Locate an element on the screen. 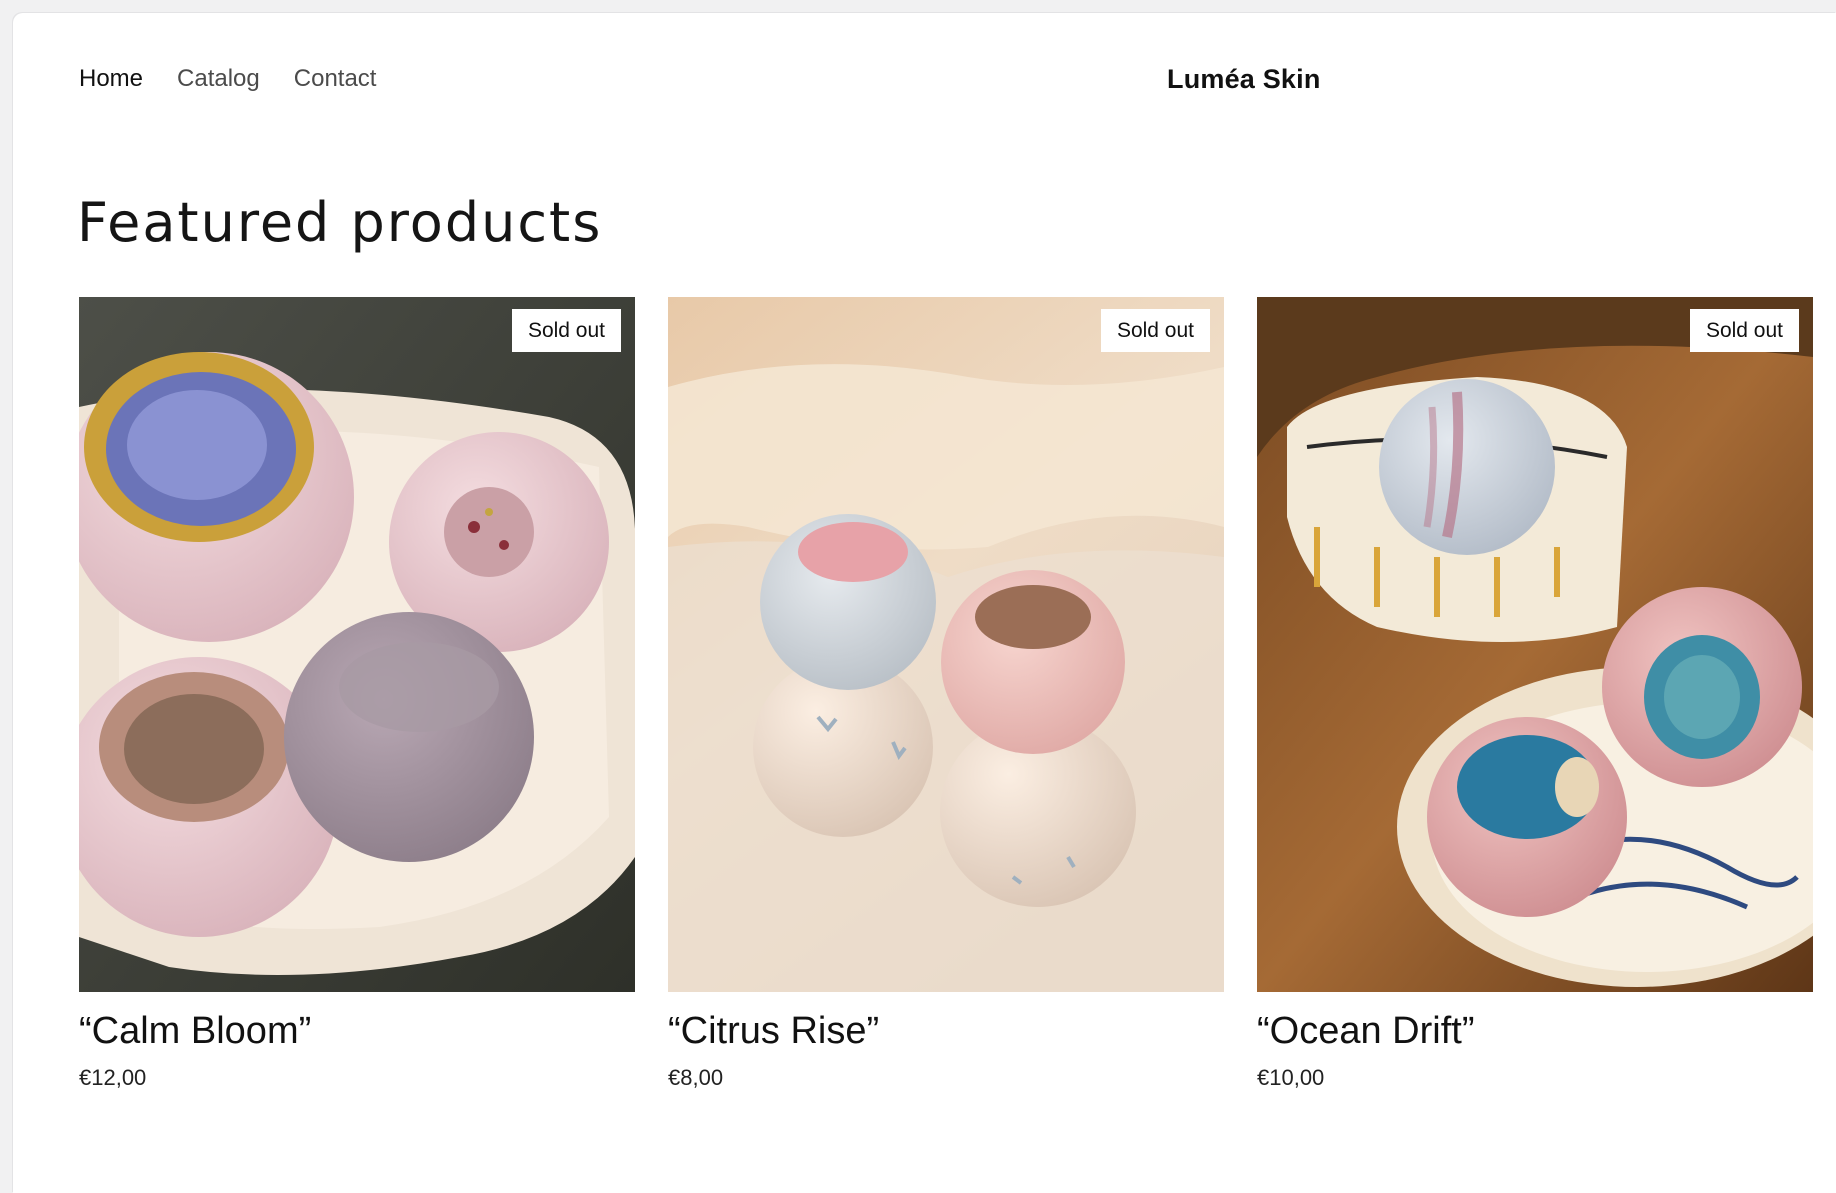 This screenshot has width=1836, height=1193. product-price: €8,00 is located at coordinates (696, 1077).